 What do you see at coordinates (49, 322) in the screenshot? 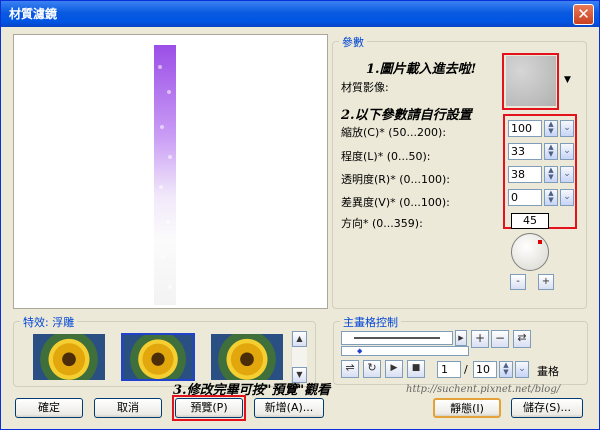
I see `effects-group-title: 特效: 浮雕` at bounding box center [49, 322].